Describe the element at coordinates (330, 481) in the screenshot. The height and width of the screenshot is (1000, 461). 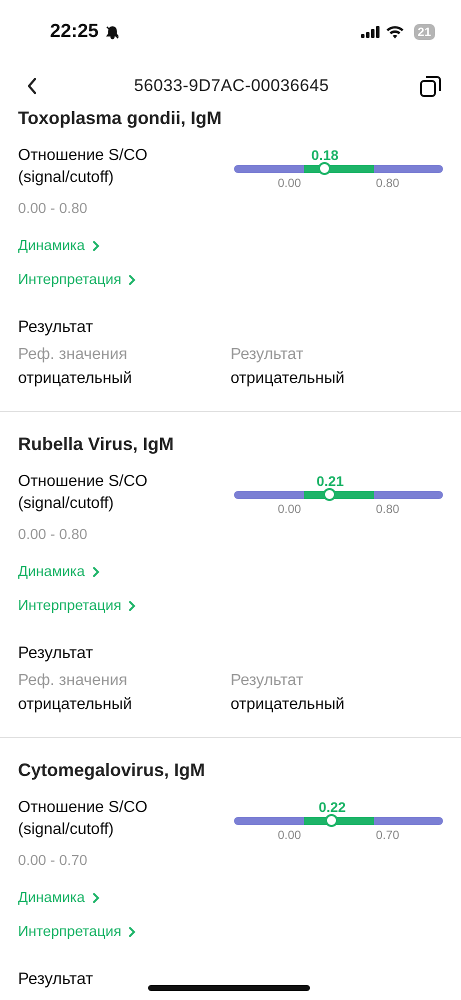
I see `value-label: 0.21` at that location.